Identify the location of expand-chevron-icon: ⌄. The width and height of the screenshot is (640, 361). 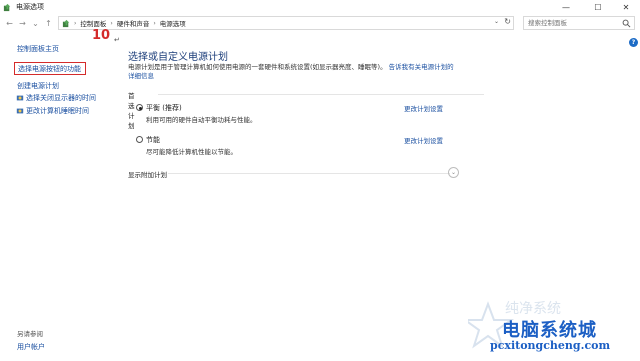
(453, 172).